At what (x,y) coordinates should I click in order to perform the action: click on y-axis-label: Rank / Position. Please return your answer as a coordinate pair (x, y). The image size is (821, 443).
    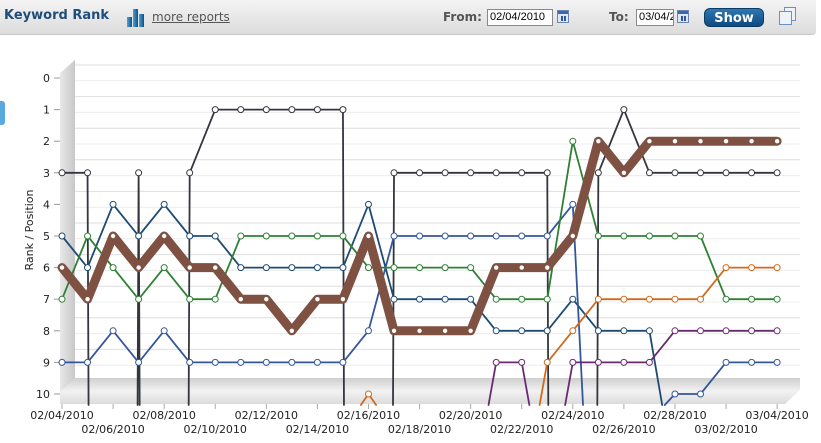
    Looking at the image, I should click on (29, 229).